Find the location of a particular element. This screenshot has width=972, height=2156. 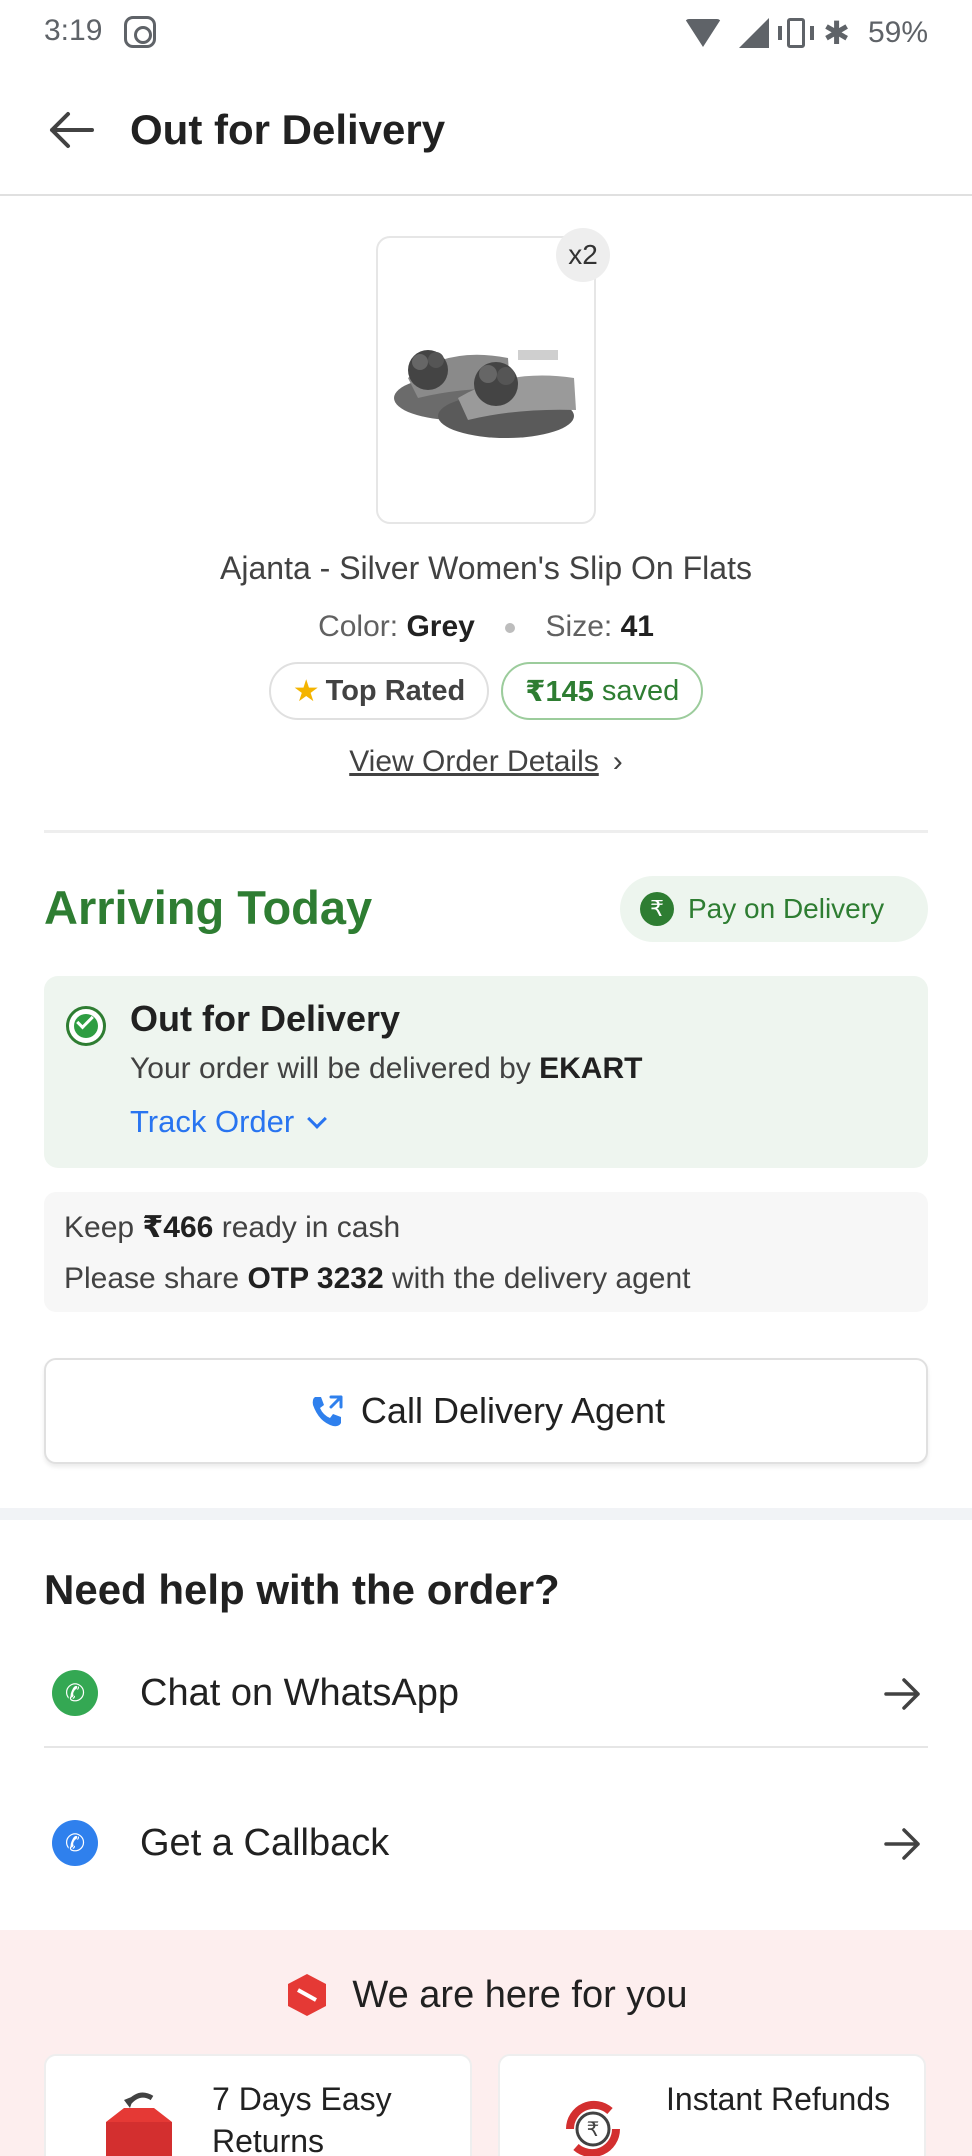

wifi-icon is located at coordinates (703, 33).